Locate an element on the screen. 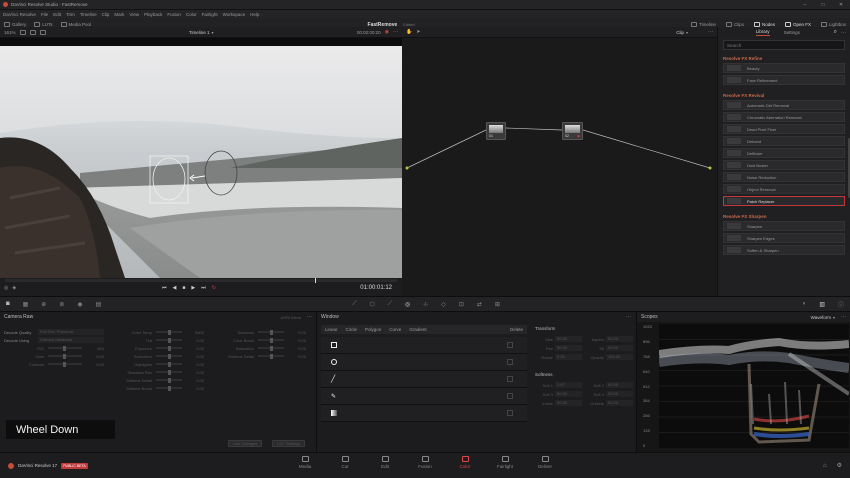 This screenshot has width=850, height=478. skip-start-icon: ⏮ is located at coordinates (164, 288).